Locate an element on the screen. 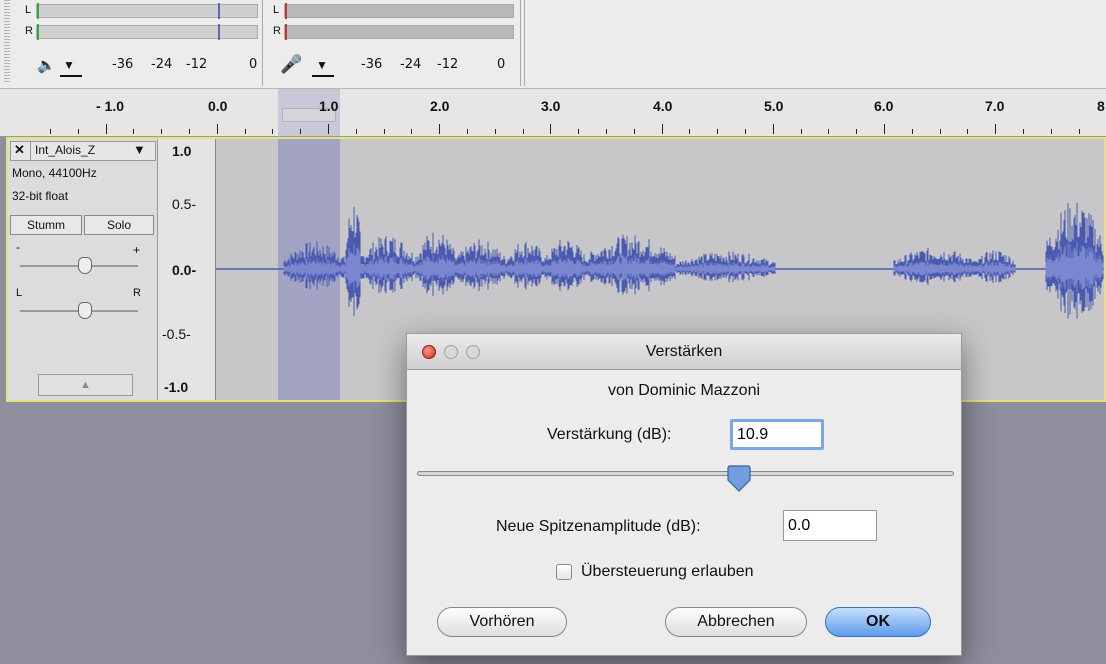  gain-input is located at coordinates (777, 434).